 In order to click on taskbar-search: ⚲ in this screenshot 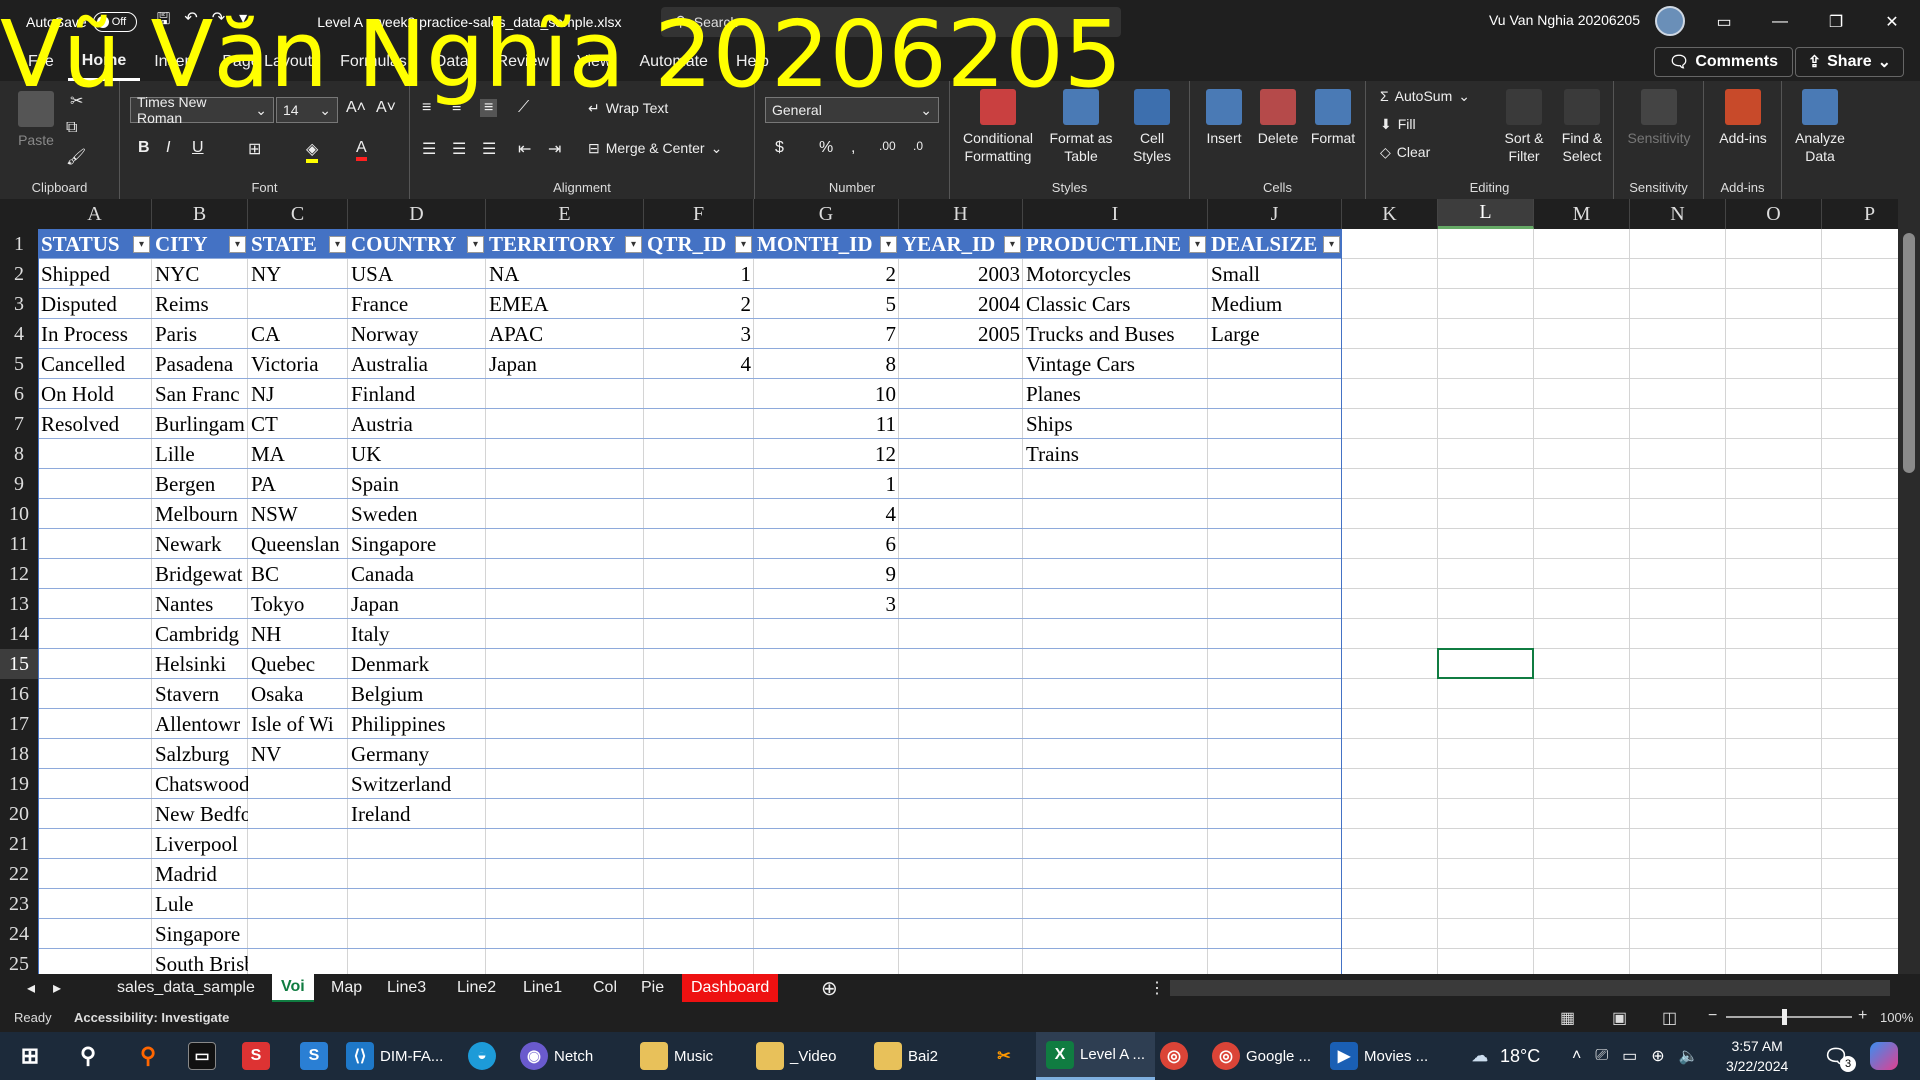, I will do `click(88, 1056)`.